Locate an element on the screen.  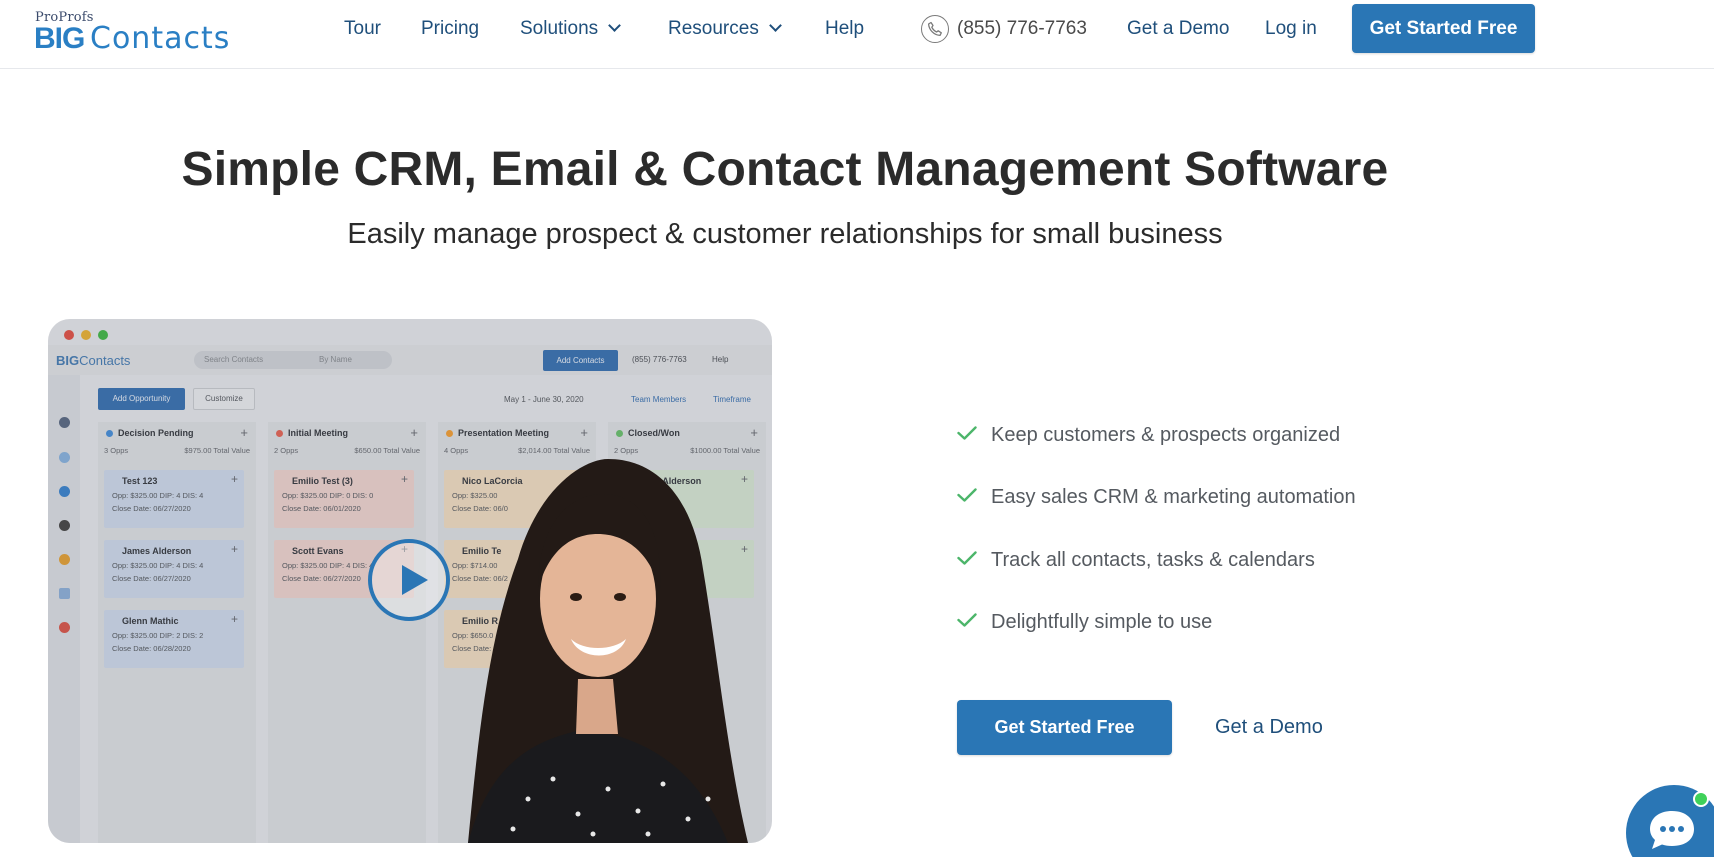
header-get-started-button: Get Started Free is located at coordinates (1443, 28).